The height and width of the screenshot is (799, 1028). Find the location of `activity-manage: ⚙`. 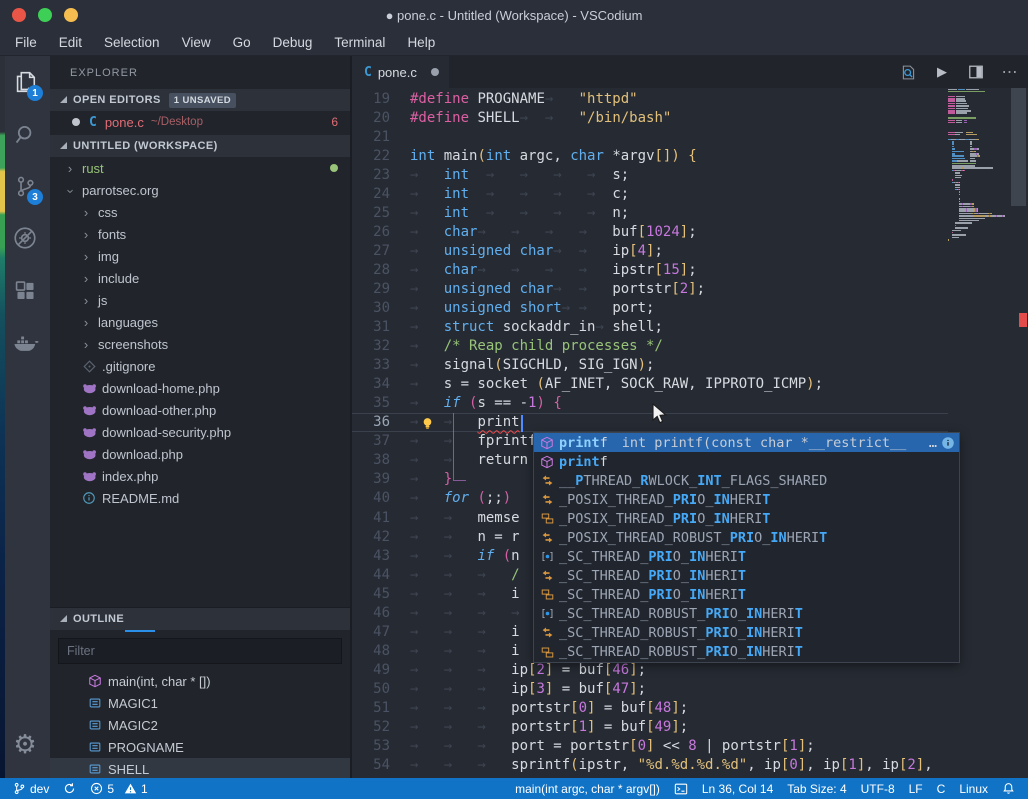

activity-manage: ⚙ is located at coordinates (25, 744).